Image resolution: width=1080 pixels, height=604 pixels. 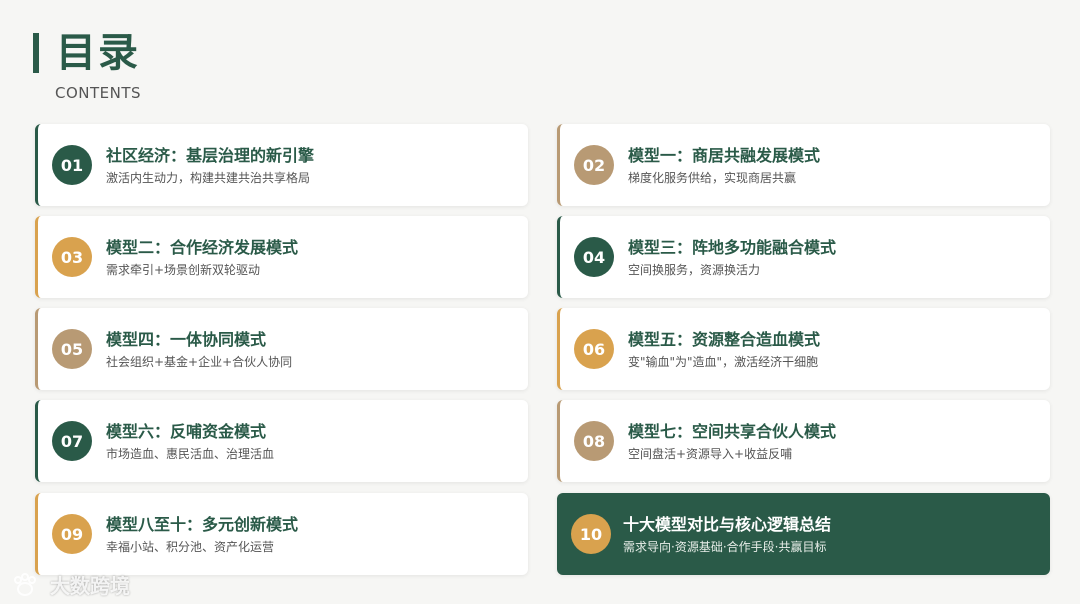 I want to click on contents-item-04: 04 模型三：阵地多功能融合模式 空间换服务，资源换活力, so click(x=803, y=257).